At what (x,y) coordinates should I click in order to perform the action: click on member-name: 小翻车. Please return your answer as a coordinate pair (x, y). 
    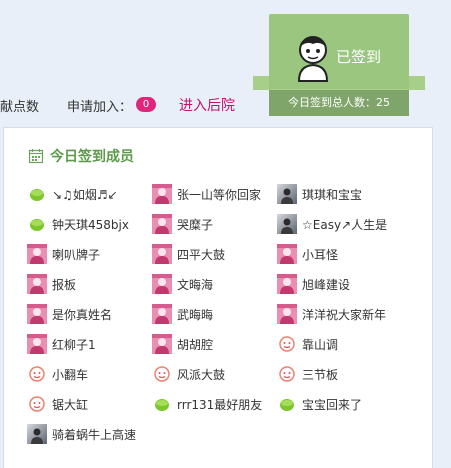
    Looking at the image, I should click on (70, 374).